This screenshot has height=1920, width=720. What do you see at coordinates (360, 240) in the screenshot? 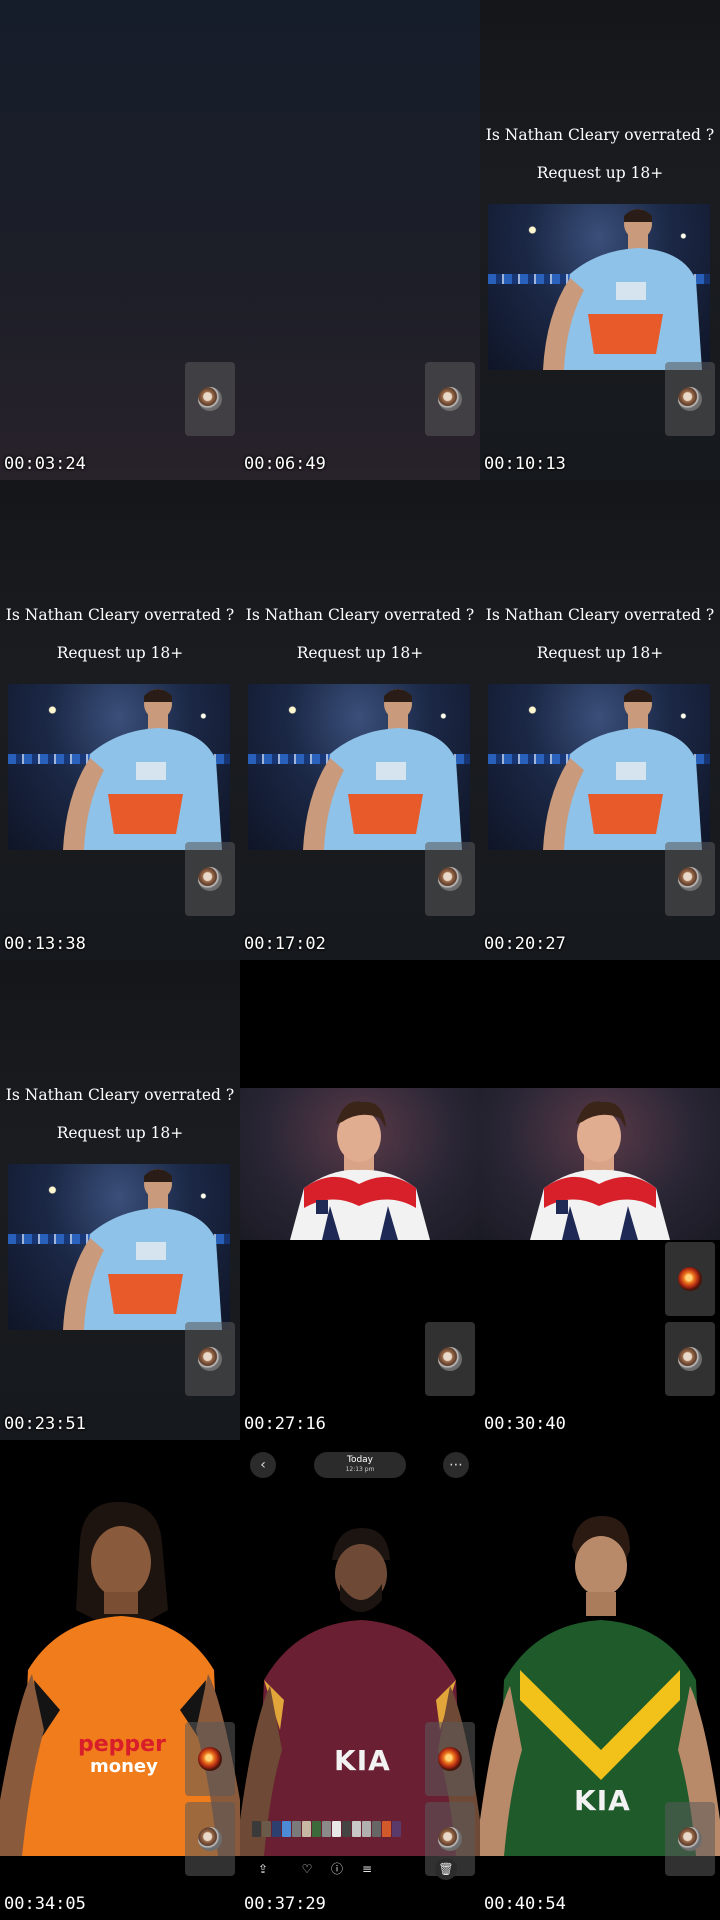
I see `frame-2: 00:06:49` at bounding box center [360, 240].